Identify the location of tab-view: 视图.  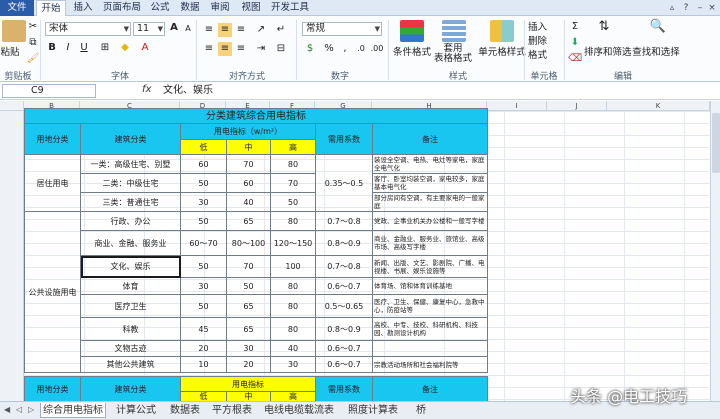
(251, 8).